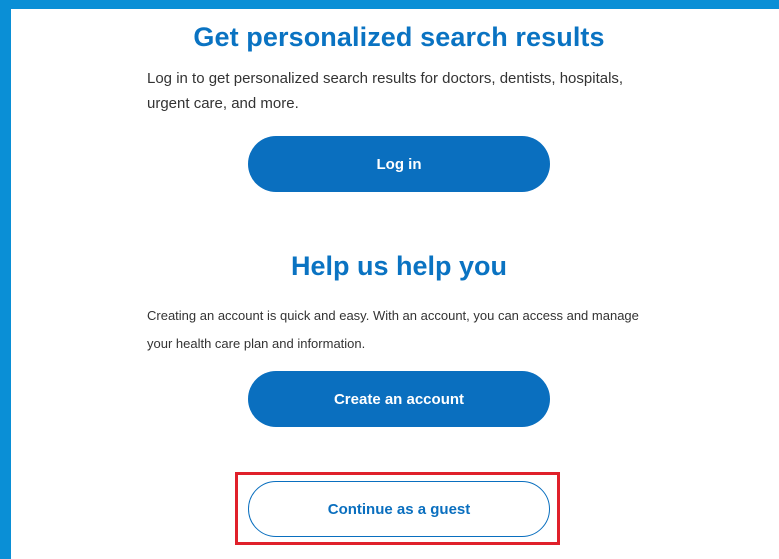 The height and width of the screenshot is (559, 779). What do you see at coordinates (399, 164) in the screenshot?
I see `login-button: Log in` at bounding box center [399, 164].